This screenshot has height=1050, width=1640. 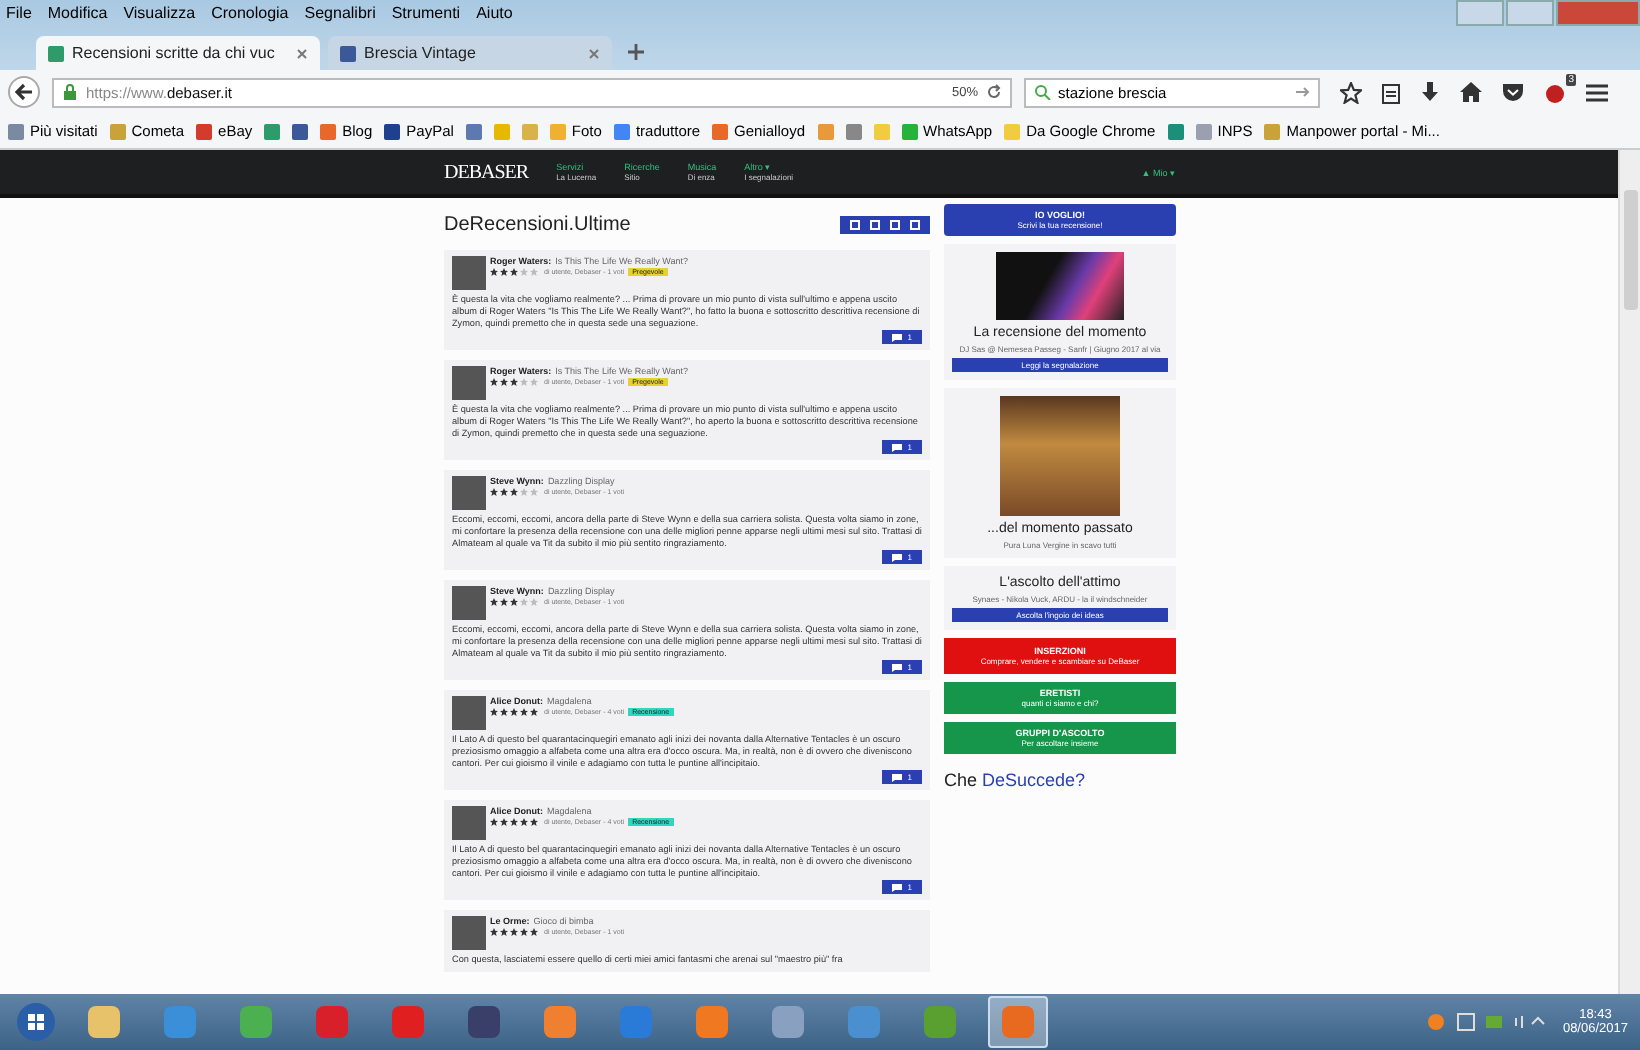 I want to click on taskbar-app, so click(x=1018, y=1022).